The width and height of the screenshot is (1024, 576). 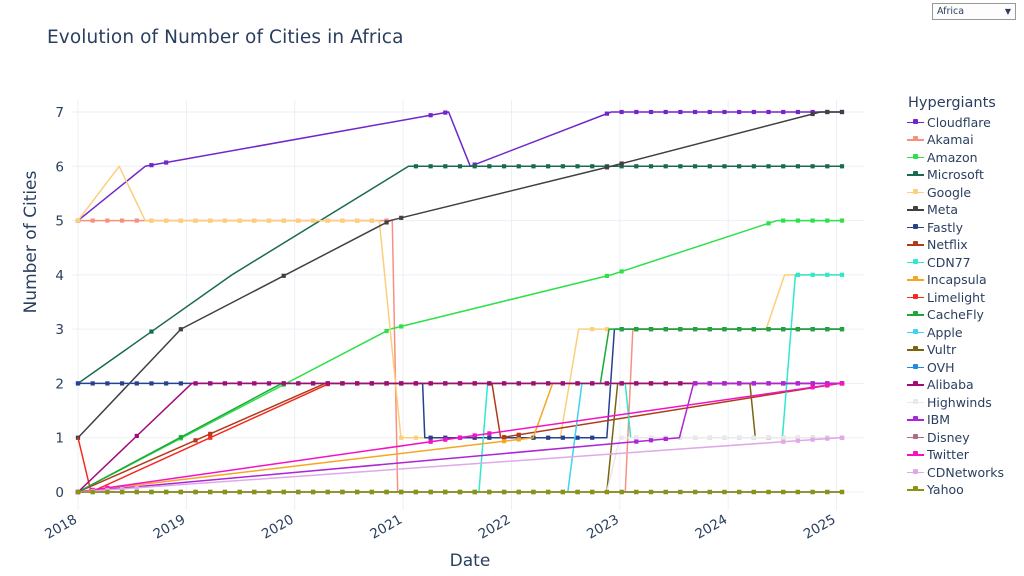 I want to click on x-tick-label: 2024, so click(x=711, y=527).